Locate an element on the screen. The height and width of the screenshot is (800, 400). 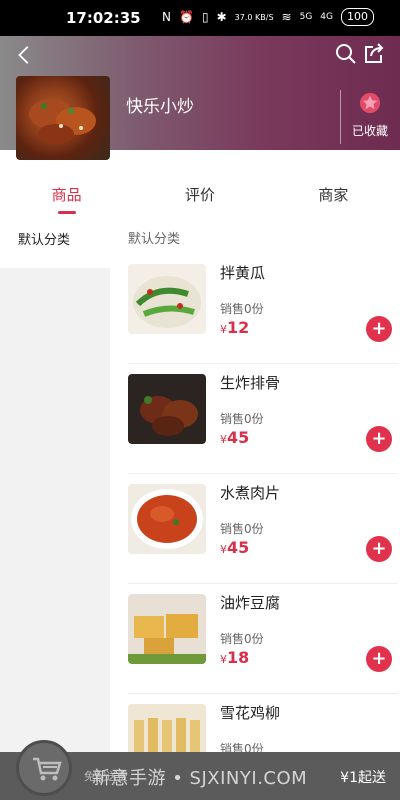
search-icon is located at coordinates (346, 54).